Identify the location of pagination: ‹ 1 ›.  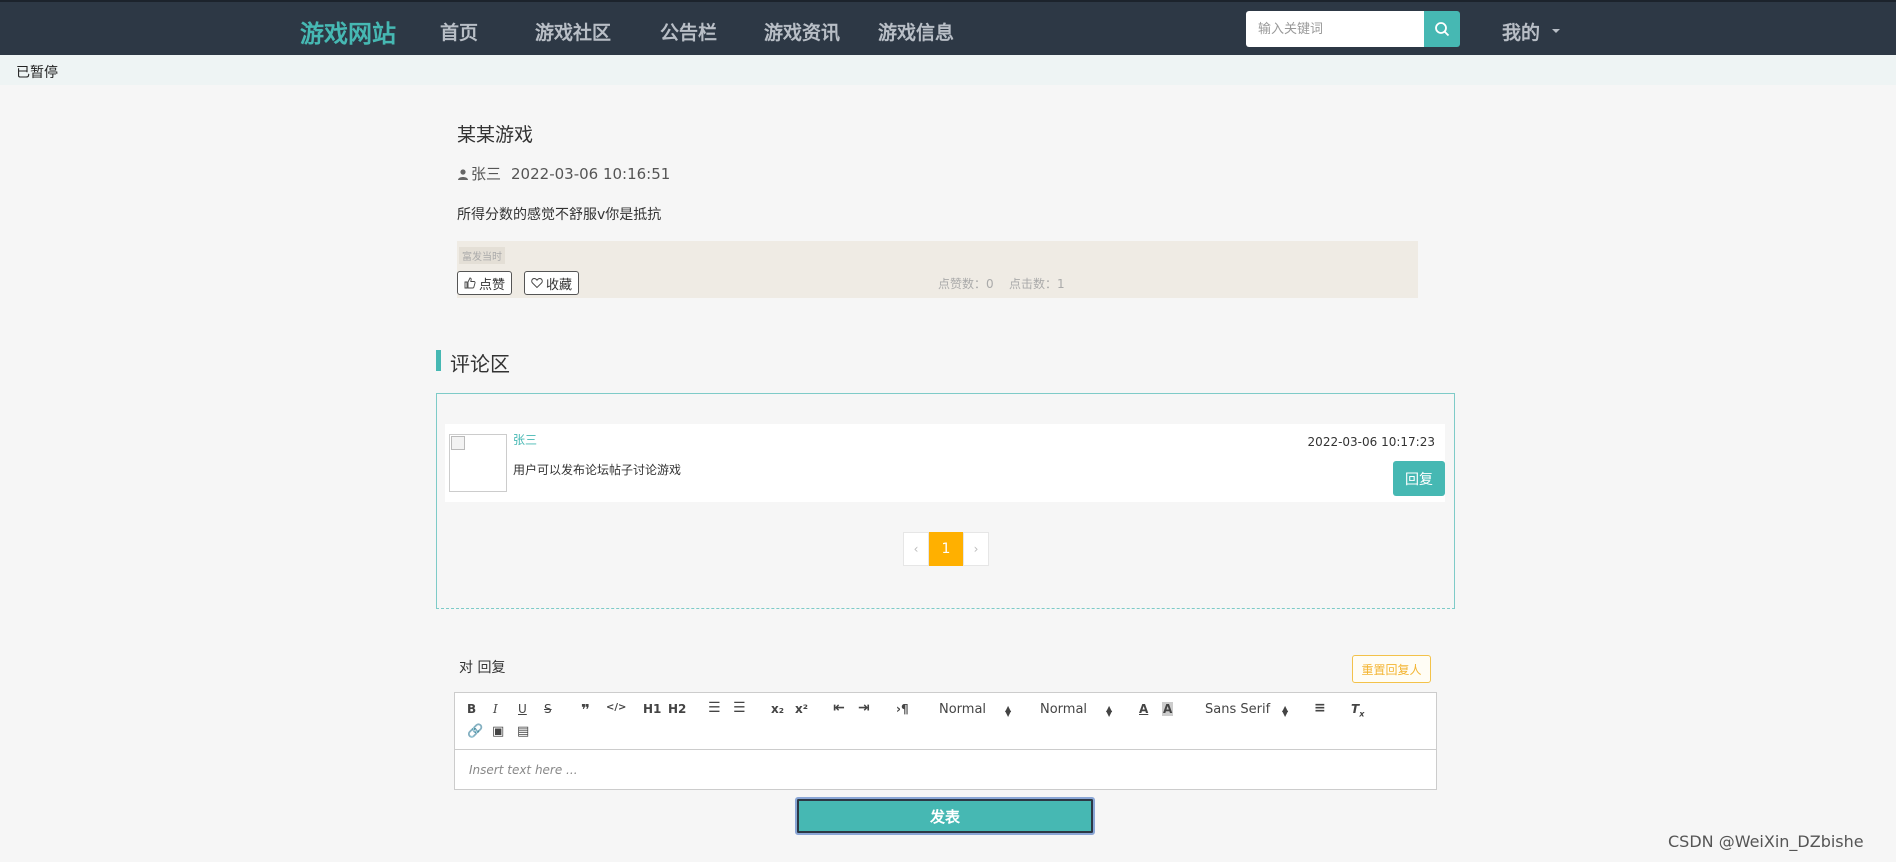
(946, 549).